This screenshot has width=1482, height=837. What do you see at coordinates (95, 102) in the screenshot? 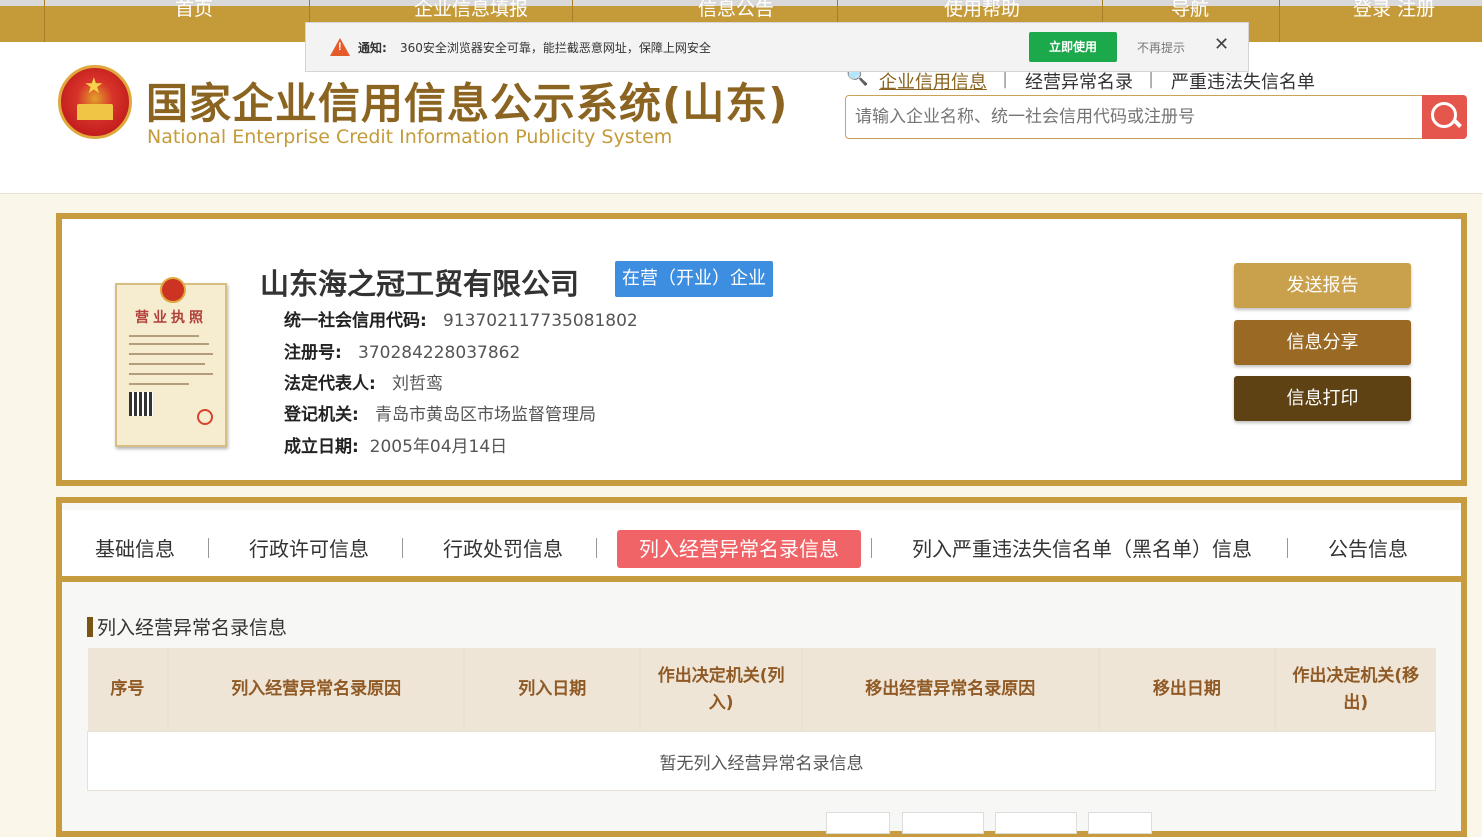
I see `national-emblem-icon: ★` at bounding box center [95, 102].